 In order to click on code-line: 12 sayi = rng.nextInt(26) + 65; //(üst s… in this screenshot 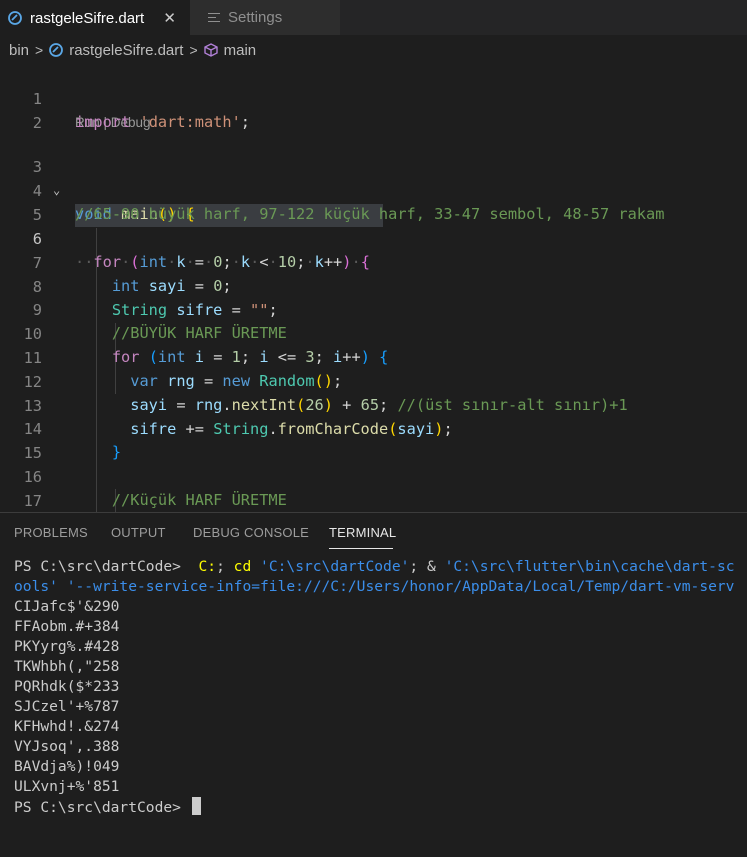, I will do `click(373, 381)`.